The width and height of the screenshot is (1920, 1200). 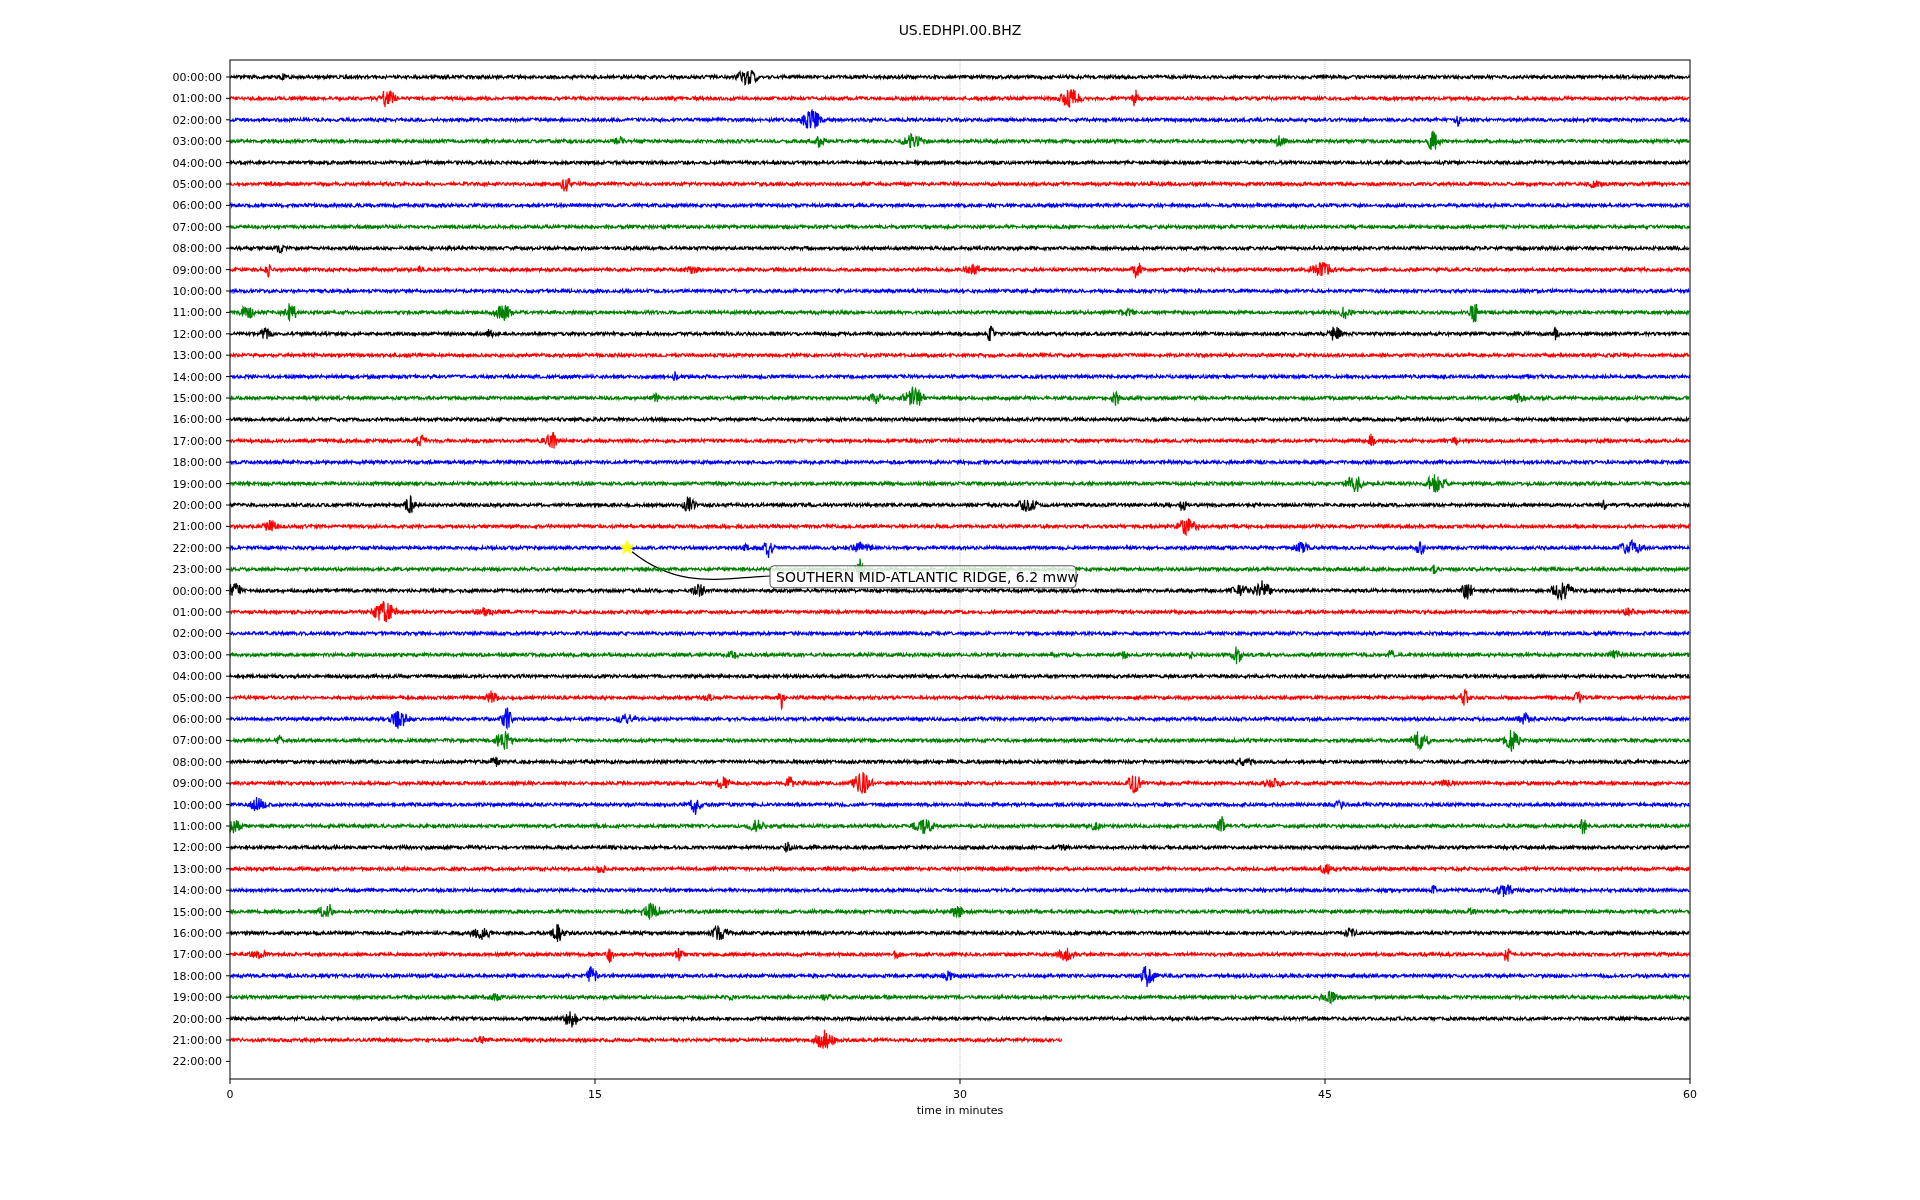 What do you see at coordinates (595, 1094) in the screenshot?
I see `axis-tick-label: 15` at bounding box center [595, 1094].